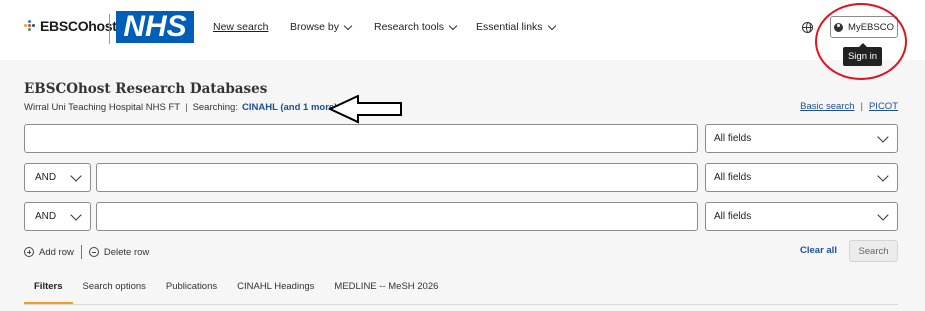 This screenshot has width=925, height=311. I want to click on nav-research-tools-label: Research tools, so click(409, 27).